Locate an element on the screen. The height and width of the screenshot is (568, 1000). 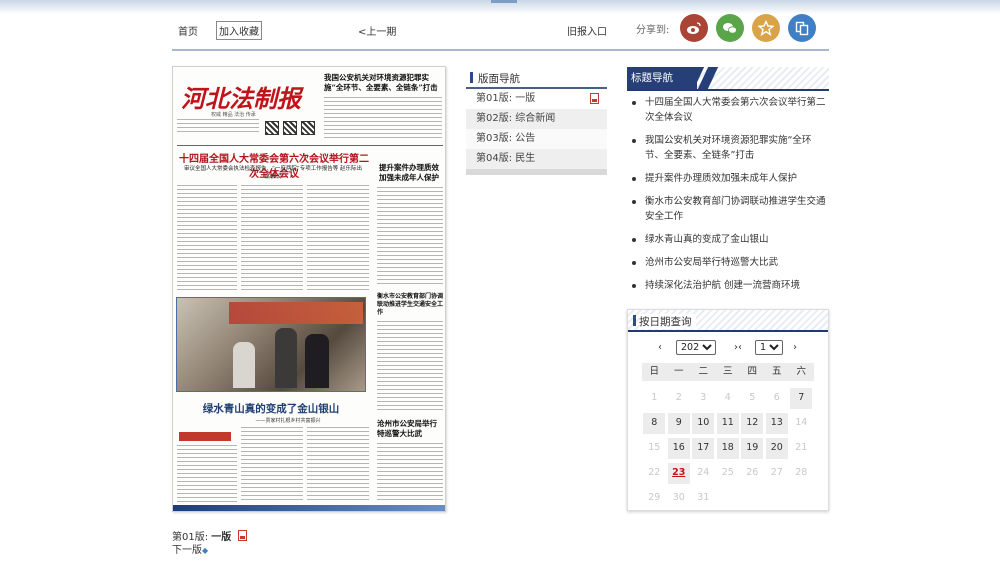
wechat-icon is located at coordinates (730, 28).